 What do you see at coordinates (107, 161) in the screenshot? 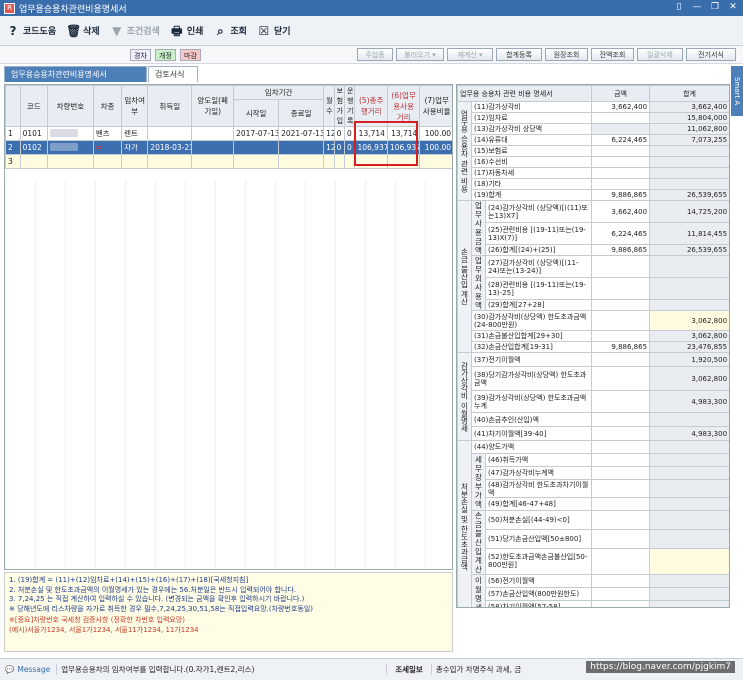
I see `type-cell` at bounding box center [107, 161].